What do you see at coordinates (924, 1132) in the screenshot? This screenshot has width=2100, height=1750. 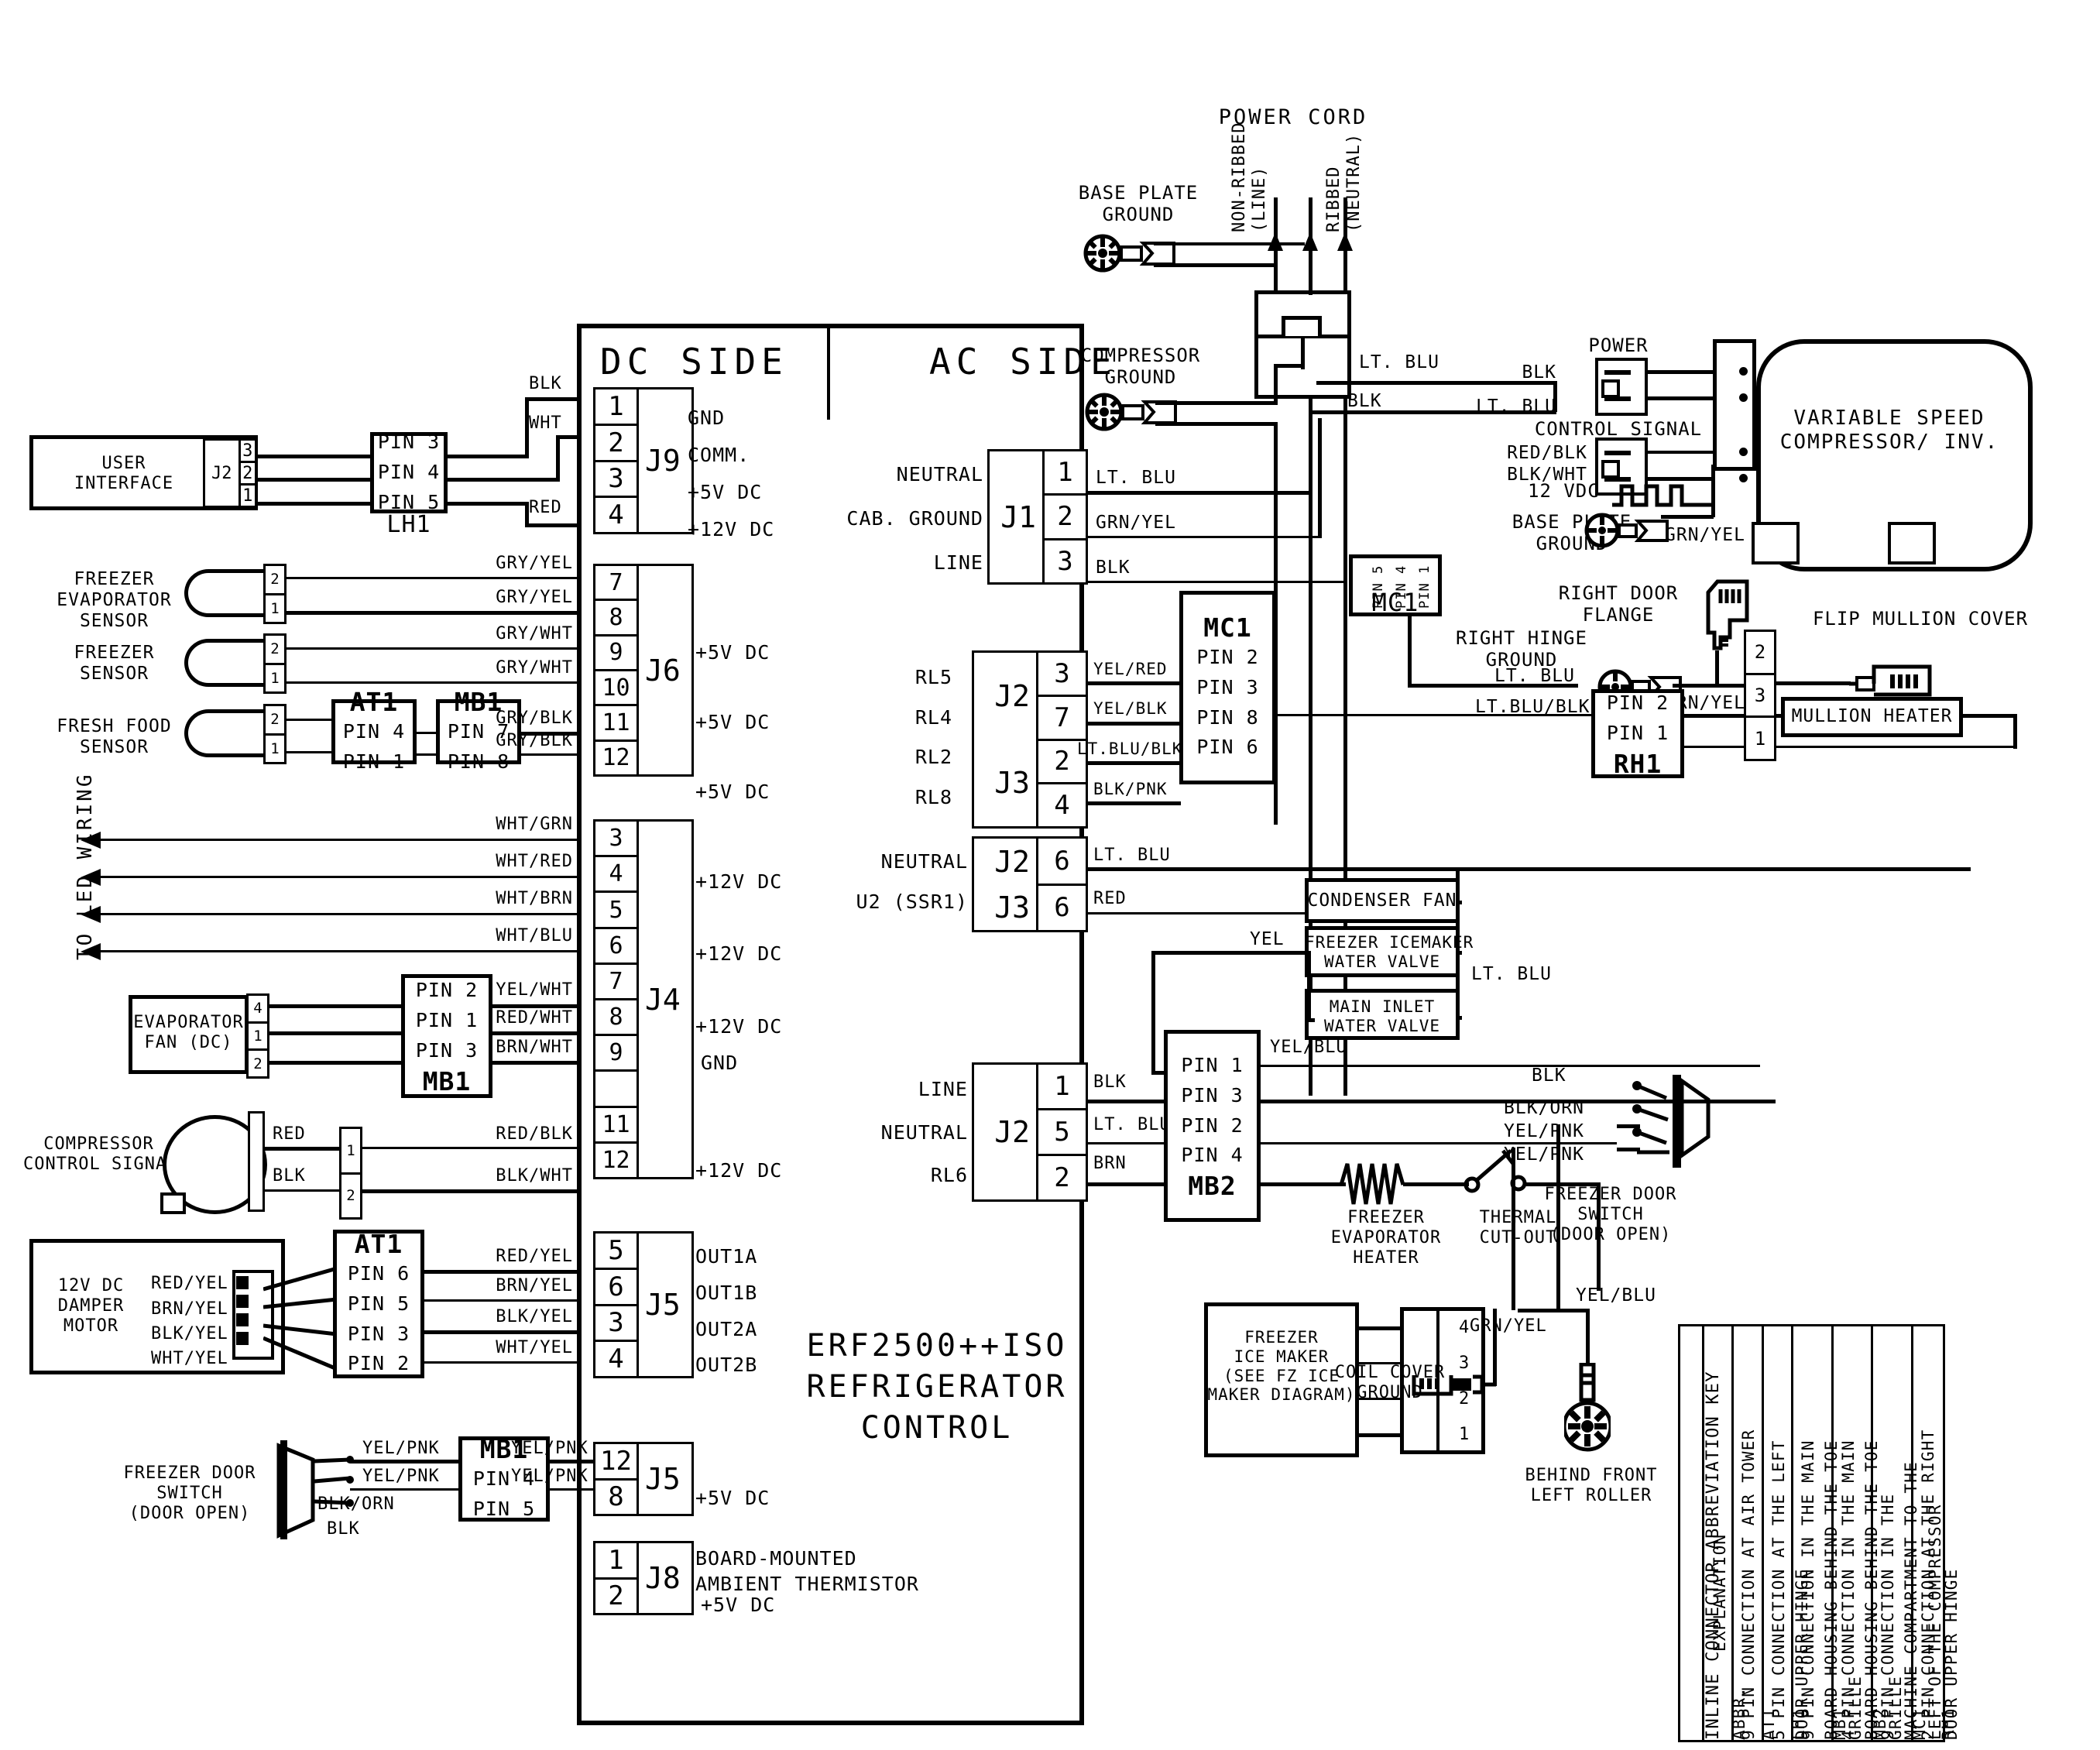 I see `neutral-low-label: NEUTRAL` at bounding box center [924, 1132].